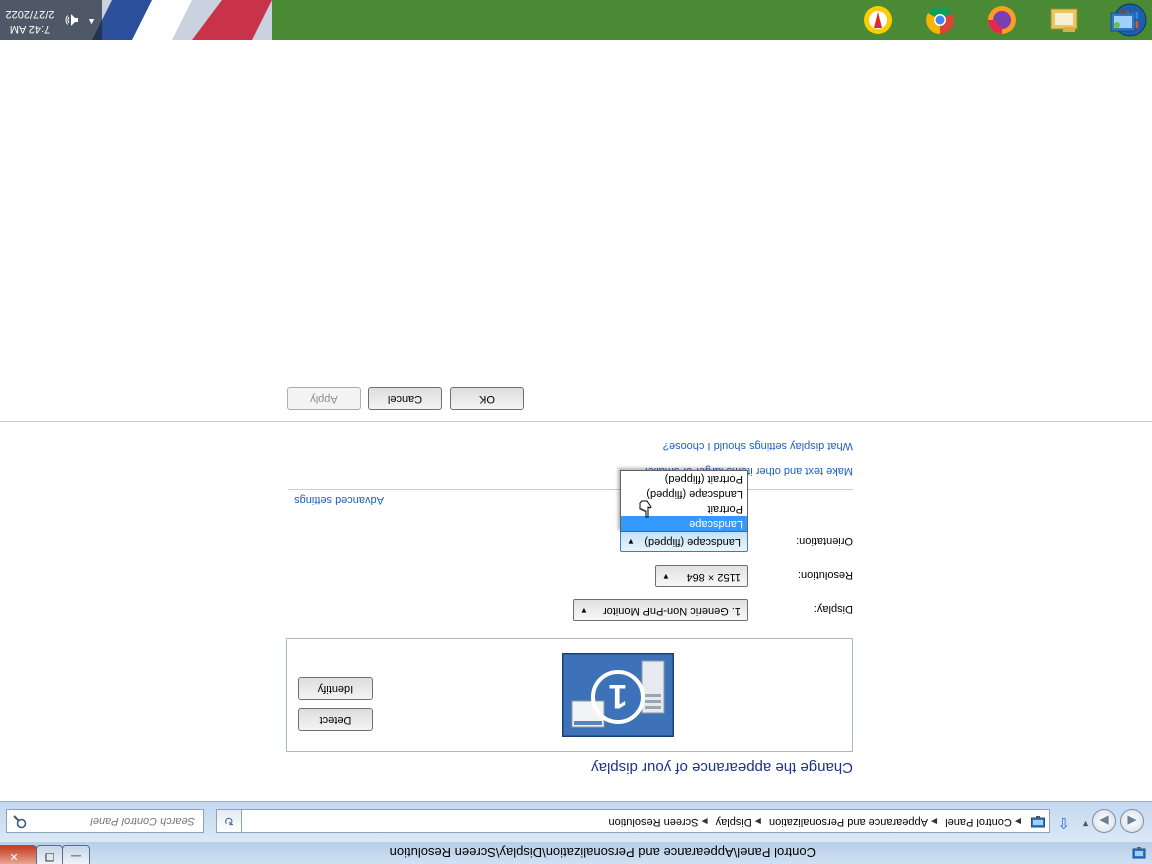 The image size is (1152, 864). I want to click on display-select-value: 1. Generic Non-PnP Monitor, so click(672, 611).